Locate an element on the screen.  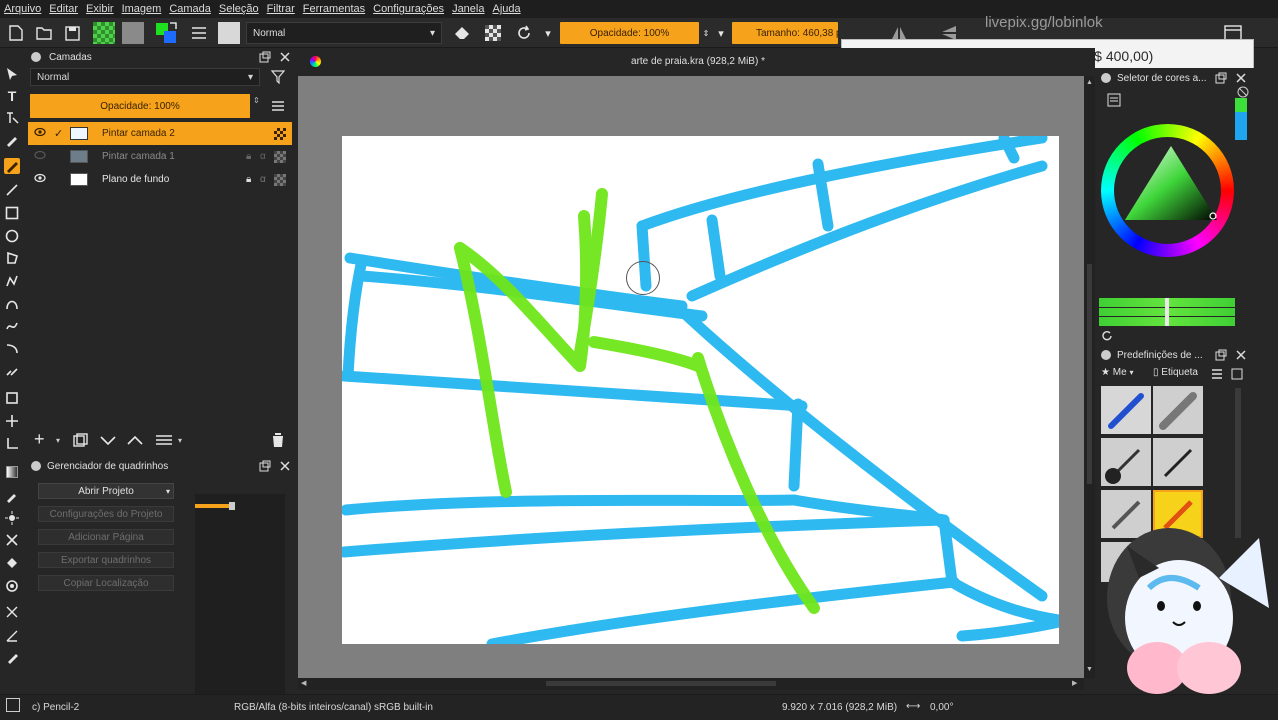
menu-editar: Editar is located at coordinates (63, 9).